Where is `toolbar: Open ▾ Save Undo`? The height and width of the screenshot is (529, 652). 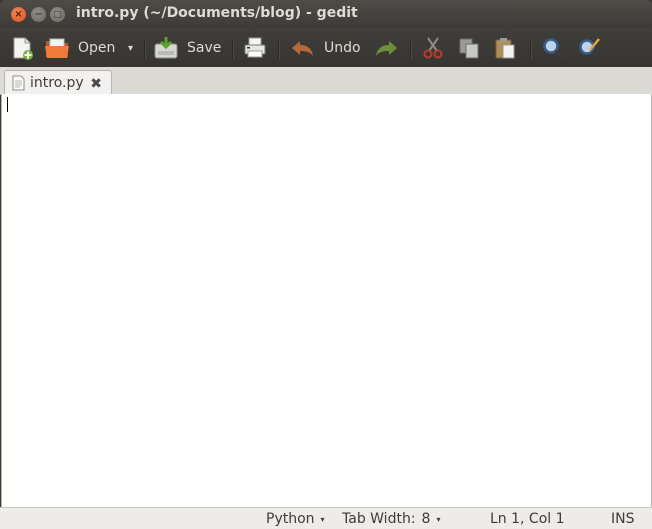
toolbar: Open ▾ Save Undo is located at coordinates (326, 48).